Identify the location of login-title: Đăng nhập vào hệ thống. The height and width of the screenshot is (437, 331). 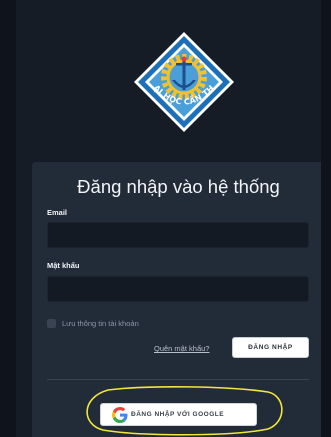
(178, 186).